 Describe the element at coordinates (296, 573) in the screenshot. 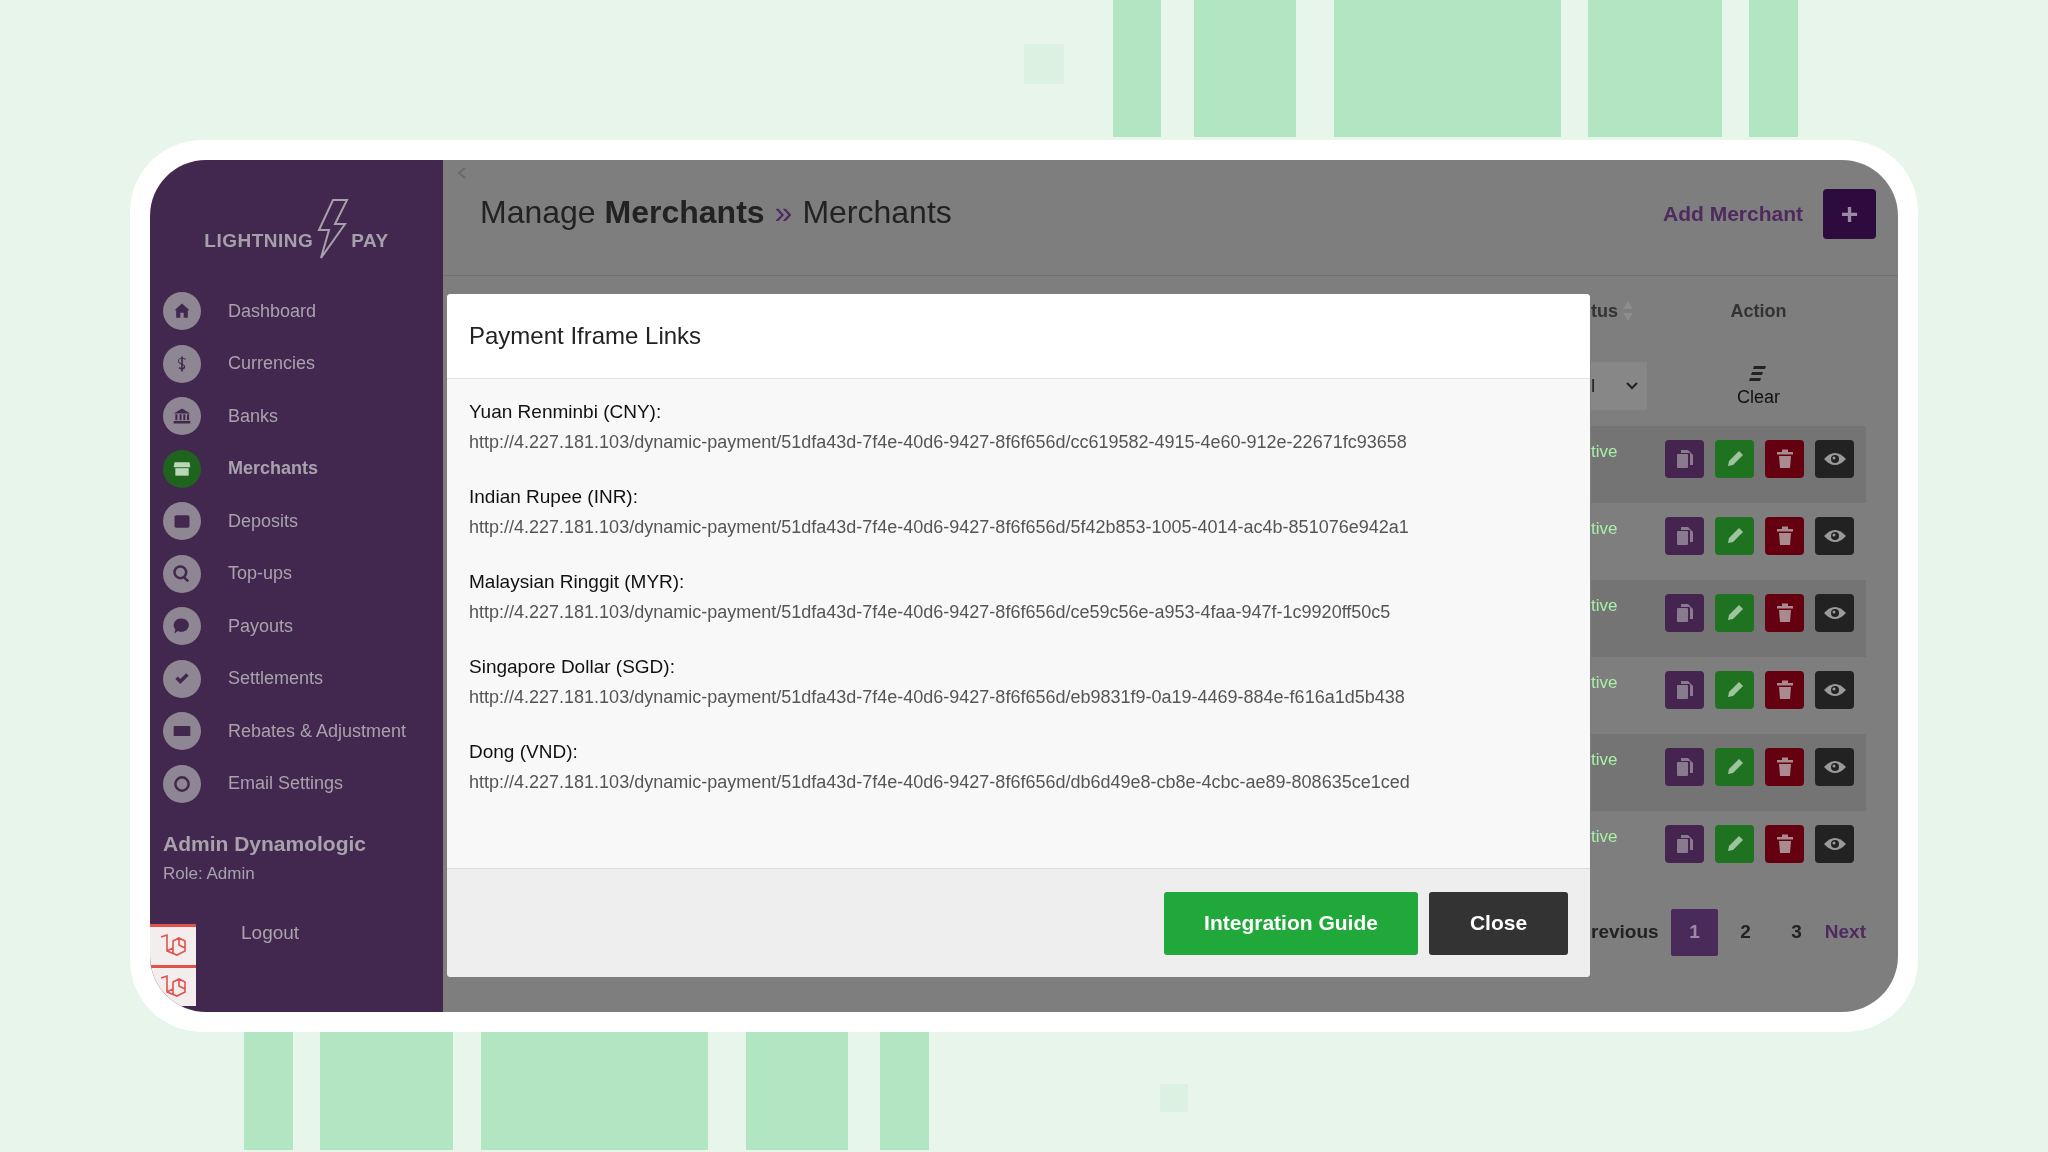

I see `nav-item: Top-ups` at that location.